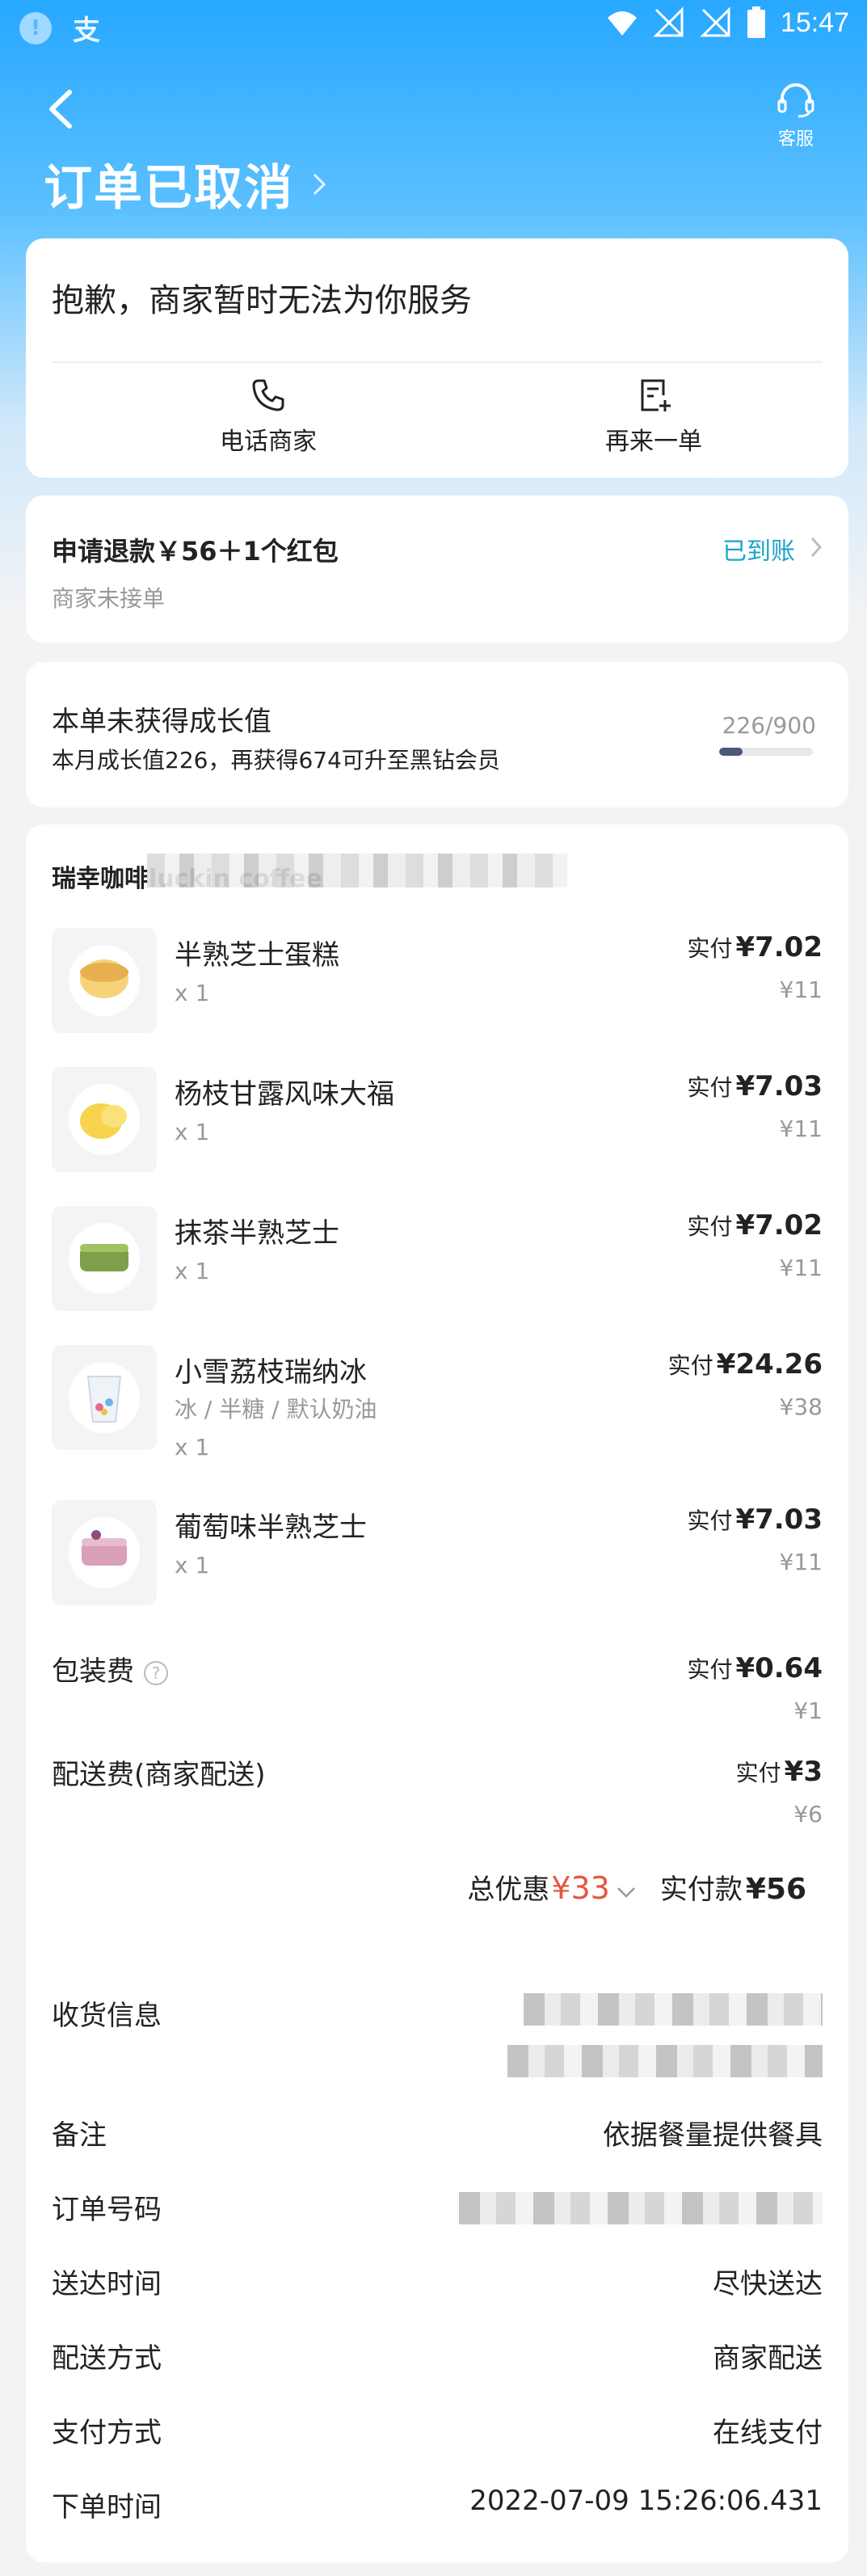 The height and width of the screenshot is (2576, 867). What do you see at coordinates (437, 2041) in the screenshot?
I see `address-row: 收货信息` at bounding box center [437, 2041].